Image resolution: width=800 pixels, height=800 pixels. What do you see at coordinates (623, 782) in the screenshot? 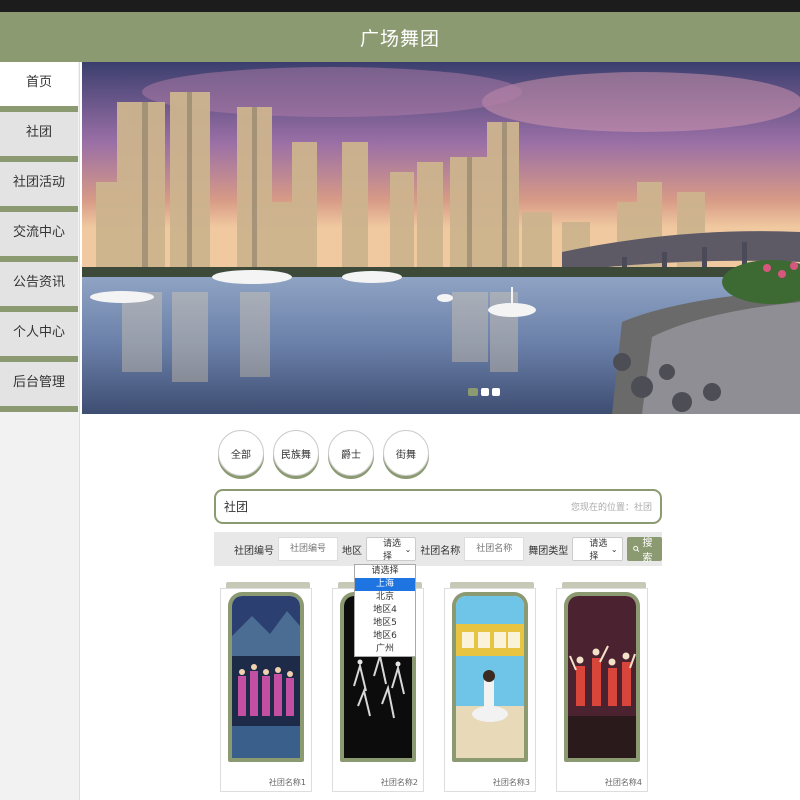
I see `club-name: 社团名称4` at bounding box center [623, 782].